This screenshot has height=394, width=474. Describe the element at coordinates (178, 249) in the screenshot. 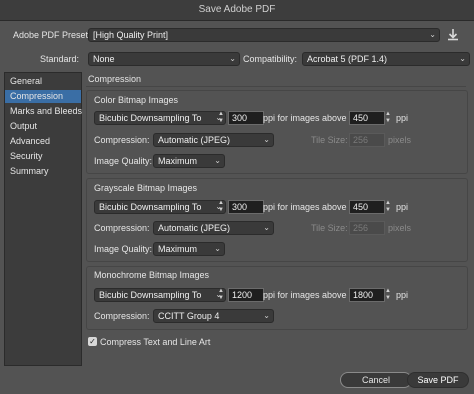

I see `gray-quality-value: Maximum` at that location.